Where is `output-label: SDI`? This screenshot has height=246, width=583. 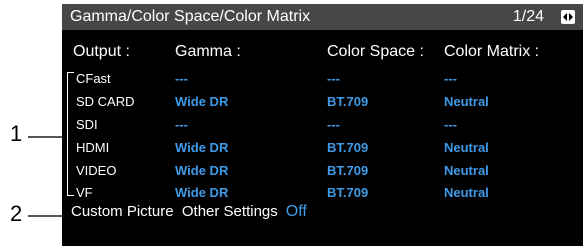
output-label: SDI is located at coordinates (87, 124).